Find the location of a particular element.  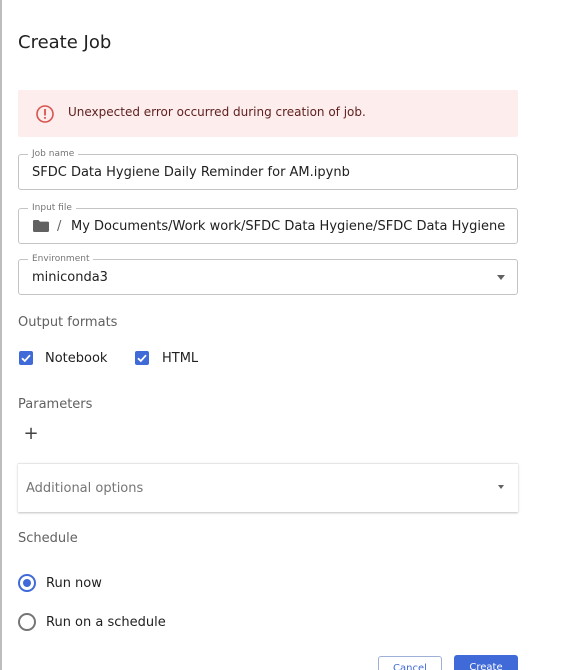

error-outline-icon is located at coordinates (45, 114).